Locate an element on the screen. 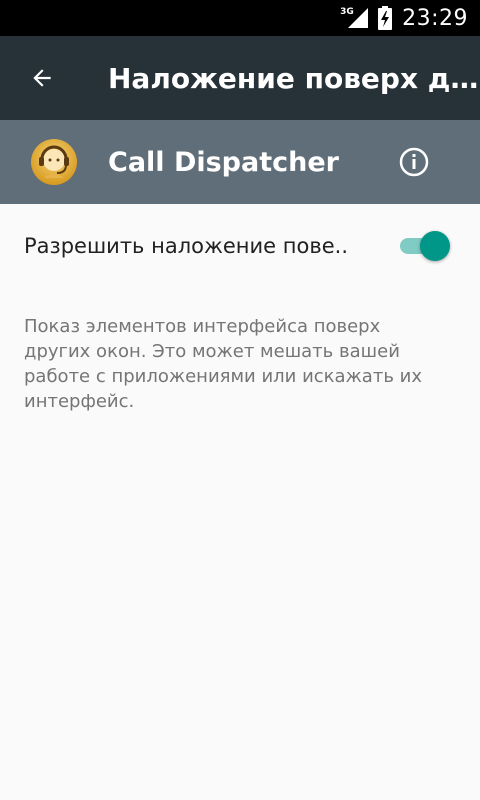 This screenshot has height=800, width=480. status-bar: 3G 23:29 is located at coordinates (240, 18).